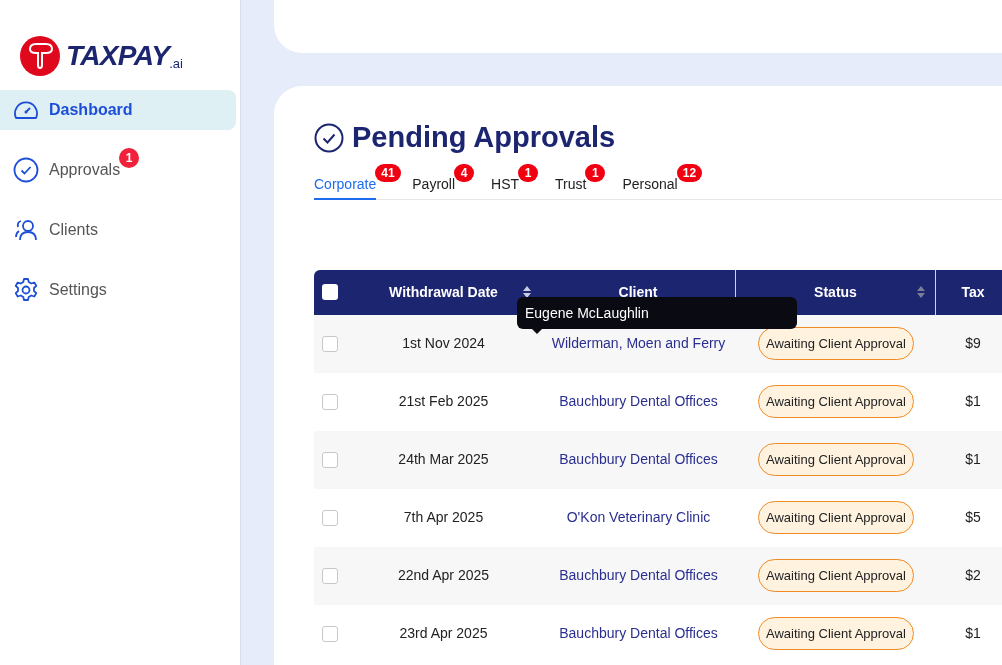 This screenshot has height=665, width=1002. What do you see at coordinates (638, 343) in the screenshot?
I see `client-link: Wilderman, Moen and Ferry` at bounding box center [638, 343].